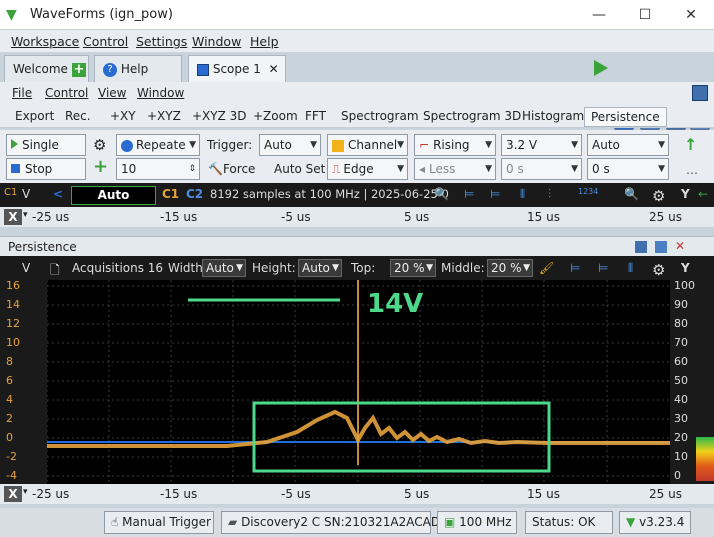 This screenshot has width=714, height=537. What do you see at coordinates (23, 381) in the screenshot?
I see `y-axis-left: 16 14 12 10 8 6 4 2 0 -2 -4` at bounding box center [23, 381].